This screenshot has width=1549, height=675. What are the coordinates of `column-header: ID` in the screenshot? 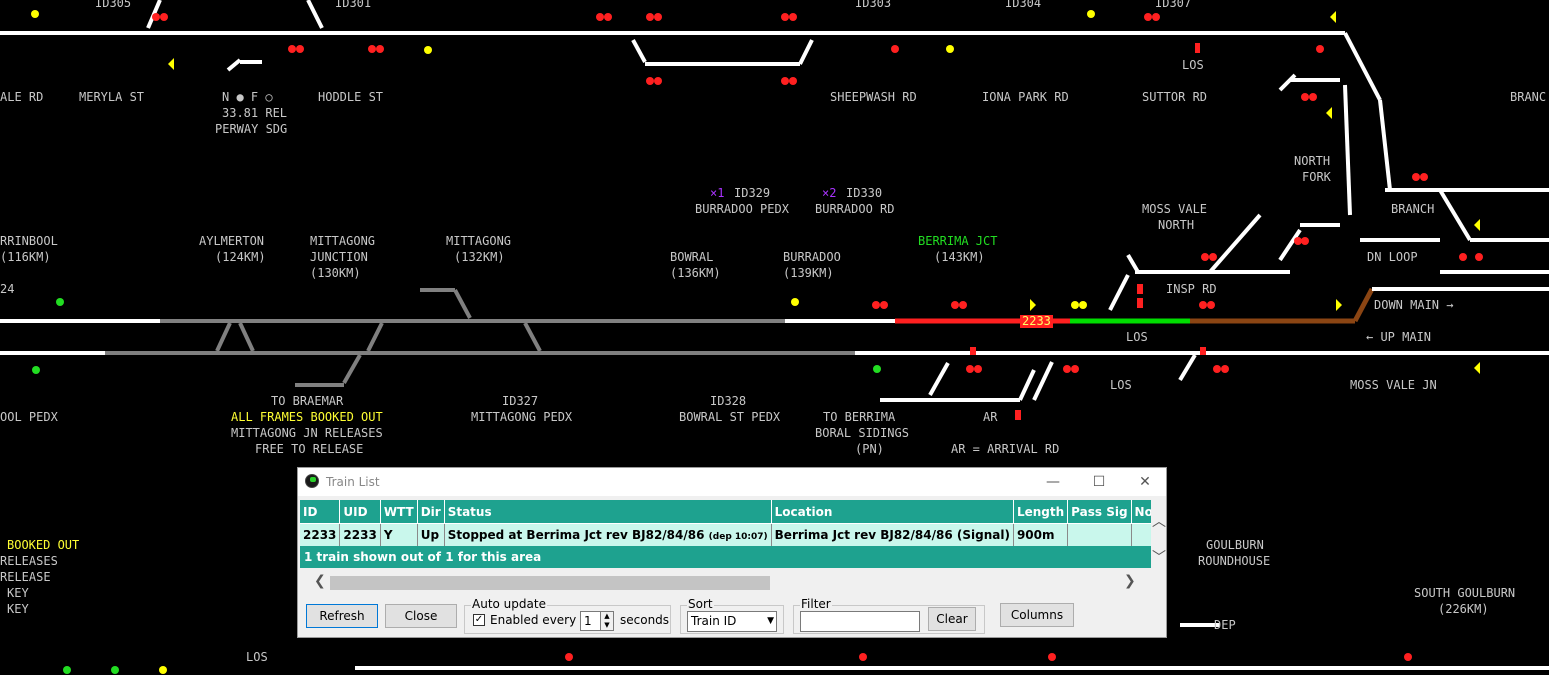 It's located at (320, 512).